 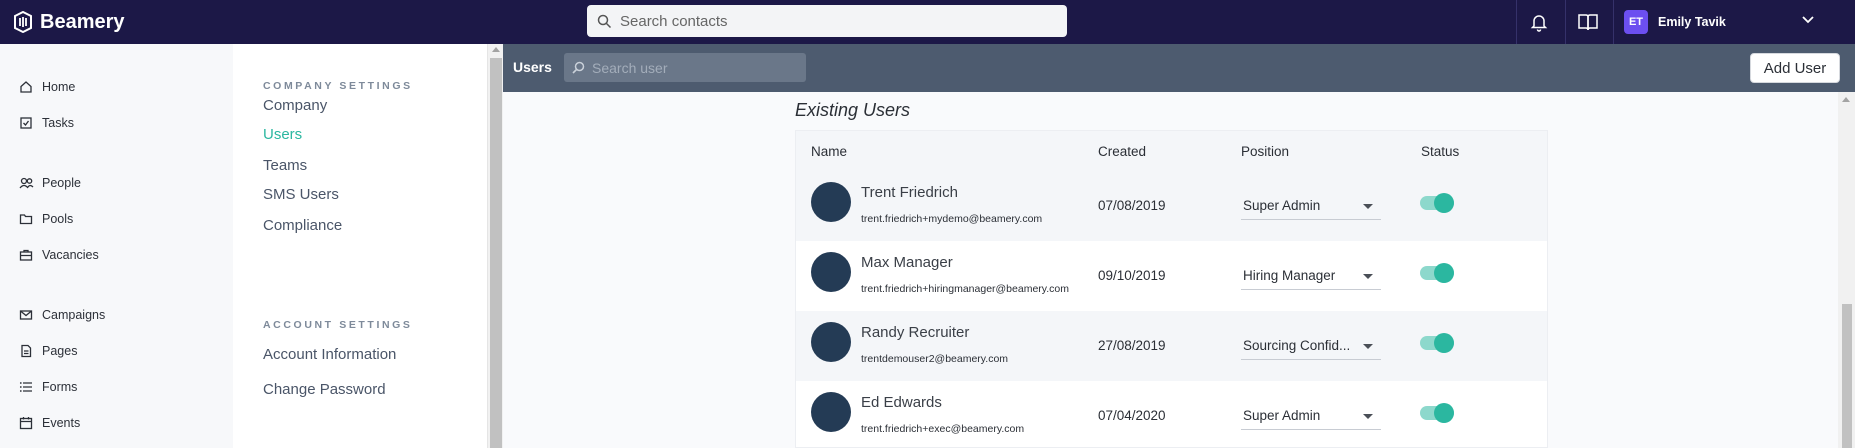 What do you see at coordinates (26, 183) in the screenshot?
I see `people-icon` at bounding box center [26, 183].